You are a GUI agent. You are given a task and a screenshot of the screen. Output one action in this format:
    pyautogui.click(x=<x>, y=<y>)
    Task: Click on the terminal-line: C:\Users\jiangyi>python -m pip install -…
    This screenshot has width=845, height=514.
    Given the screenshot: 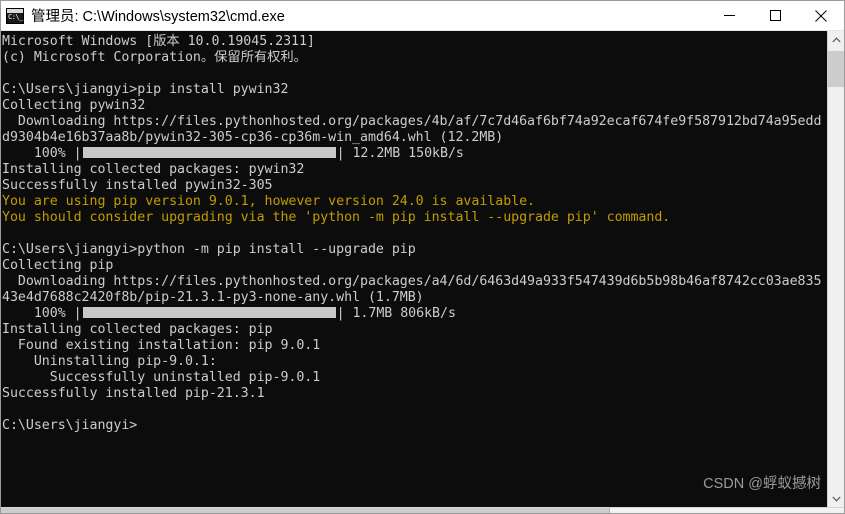 What is the action you would take?
    pyautogui.click(x=209, y=249)
    